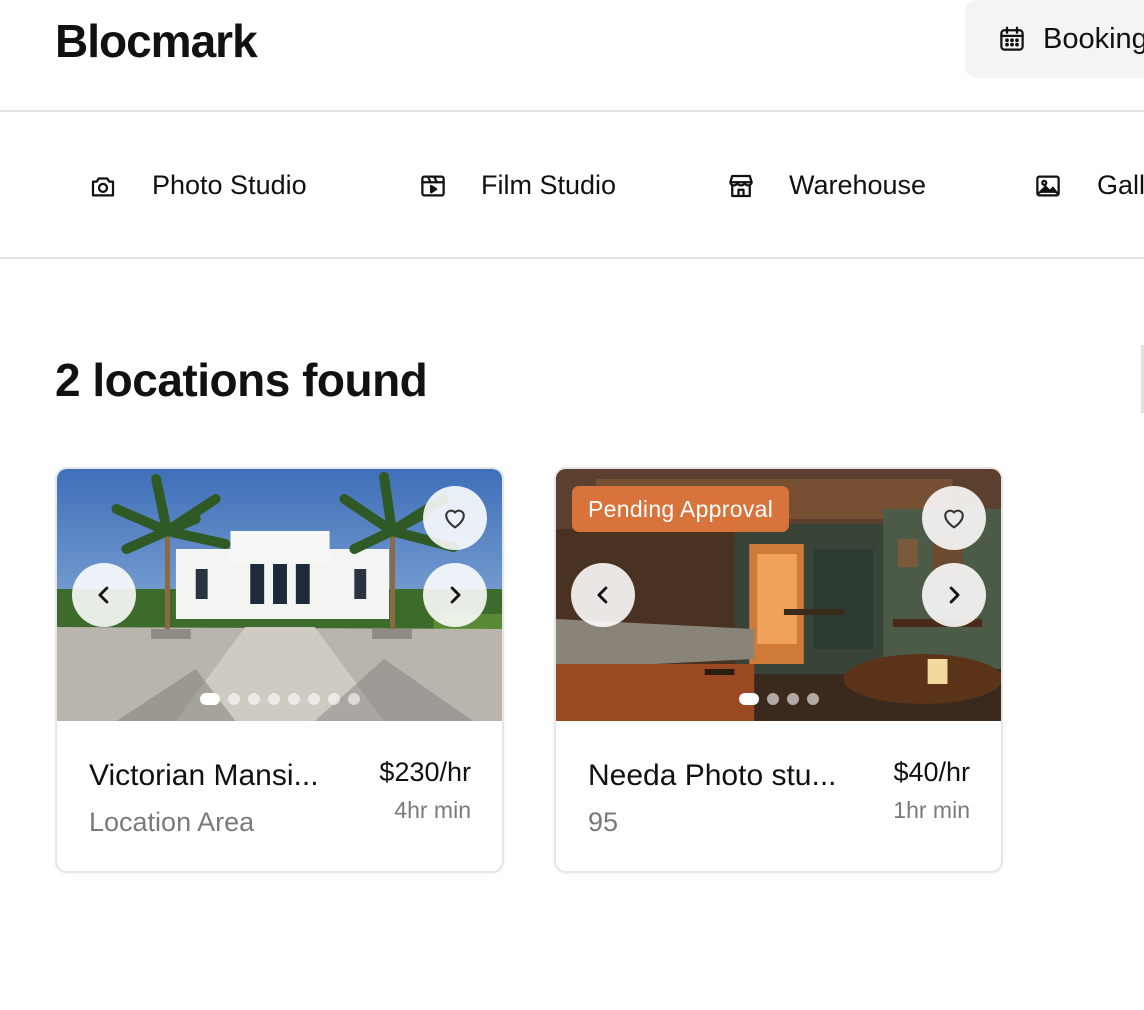  Describe the element at coordinates (241, 380) in the screenshot. I see `results-count-heading: 2 locations found` at that location.